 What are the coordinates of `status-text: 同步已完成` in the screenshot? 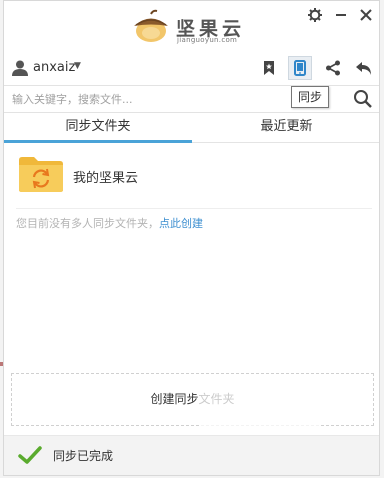 It's located at (83, 456).